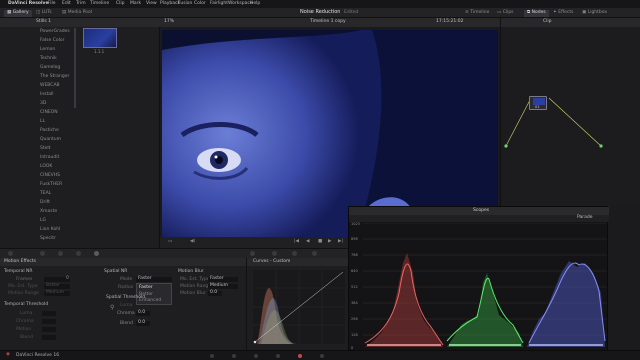 This screenshot has width=640, height=360. I want to click on media-page-icon, so click(212, 356).